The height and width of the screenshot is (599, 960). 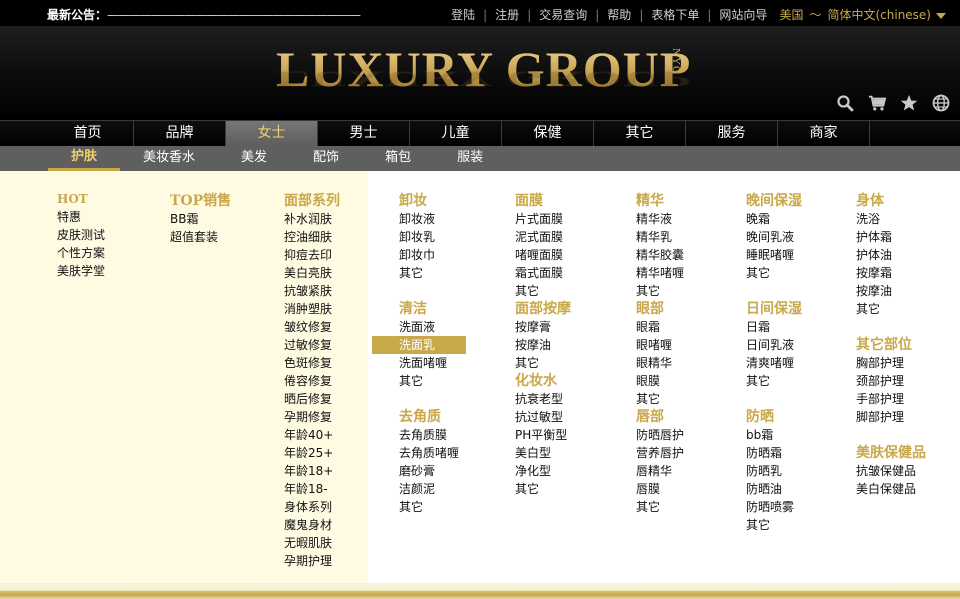 What do you see at coordinates (312, 561) in the screenshot?
I see `menu-item: 孕期护理` at bounding box center [312, 561].